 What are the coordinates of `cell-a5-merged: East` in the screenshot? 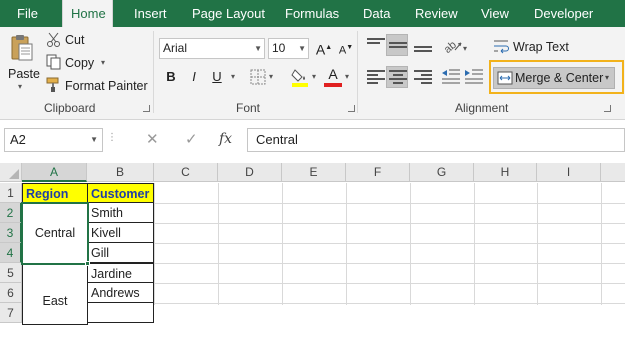 It's located at (55, 294).